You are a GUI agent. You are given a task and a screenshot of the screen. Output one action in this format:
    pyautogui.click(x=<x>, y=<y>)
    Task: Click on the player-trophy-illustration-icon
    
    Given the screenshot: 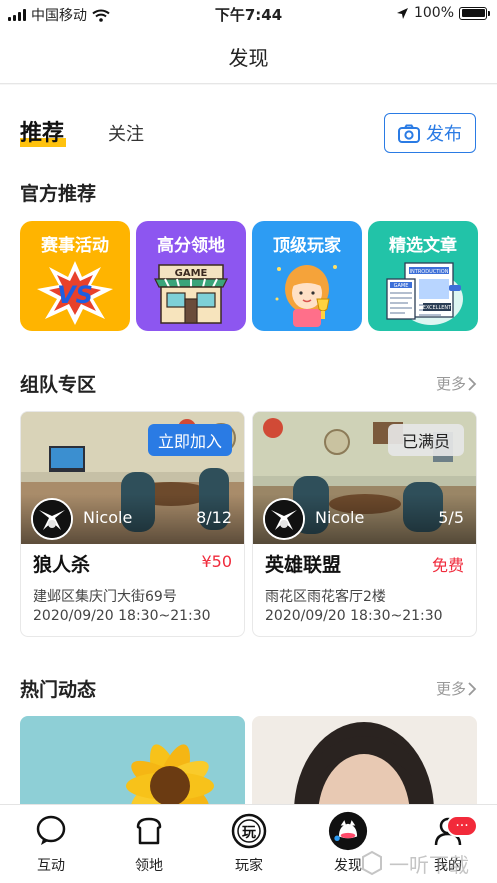 What is the action you would take?
    pyautogui.click(x=306, y=296)
    